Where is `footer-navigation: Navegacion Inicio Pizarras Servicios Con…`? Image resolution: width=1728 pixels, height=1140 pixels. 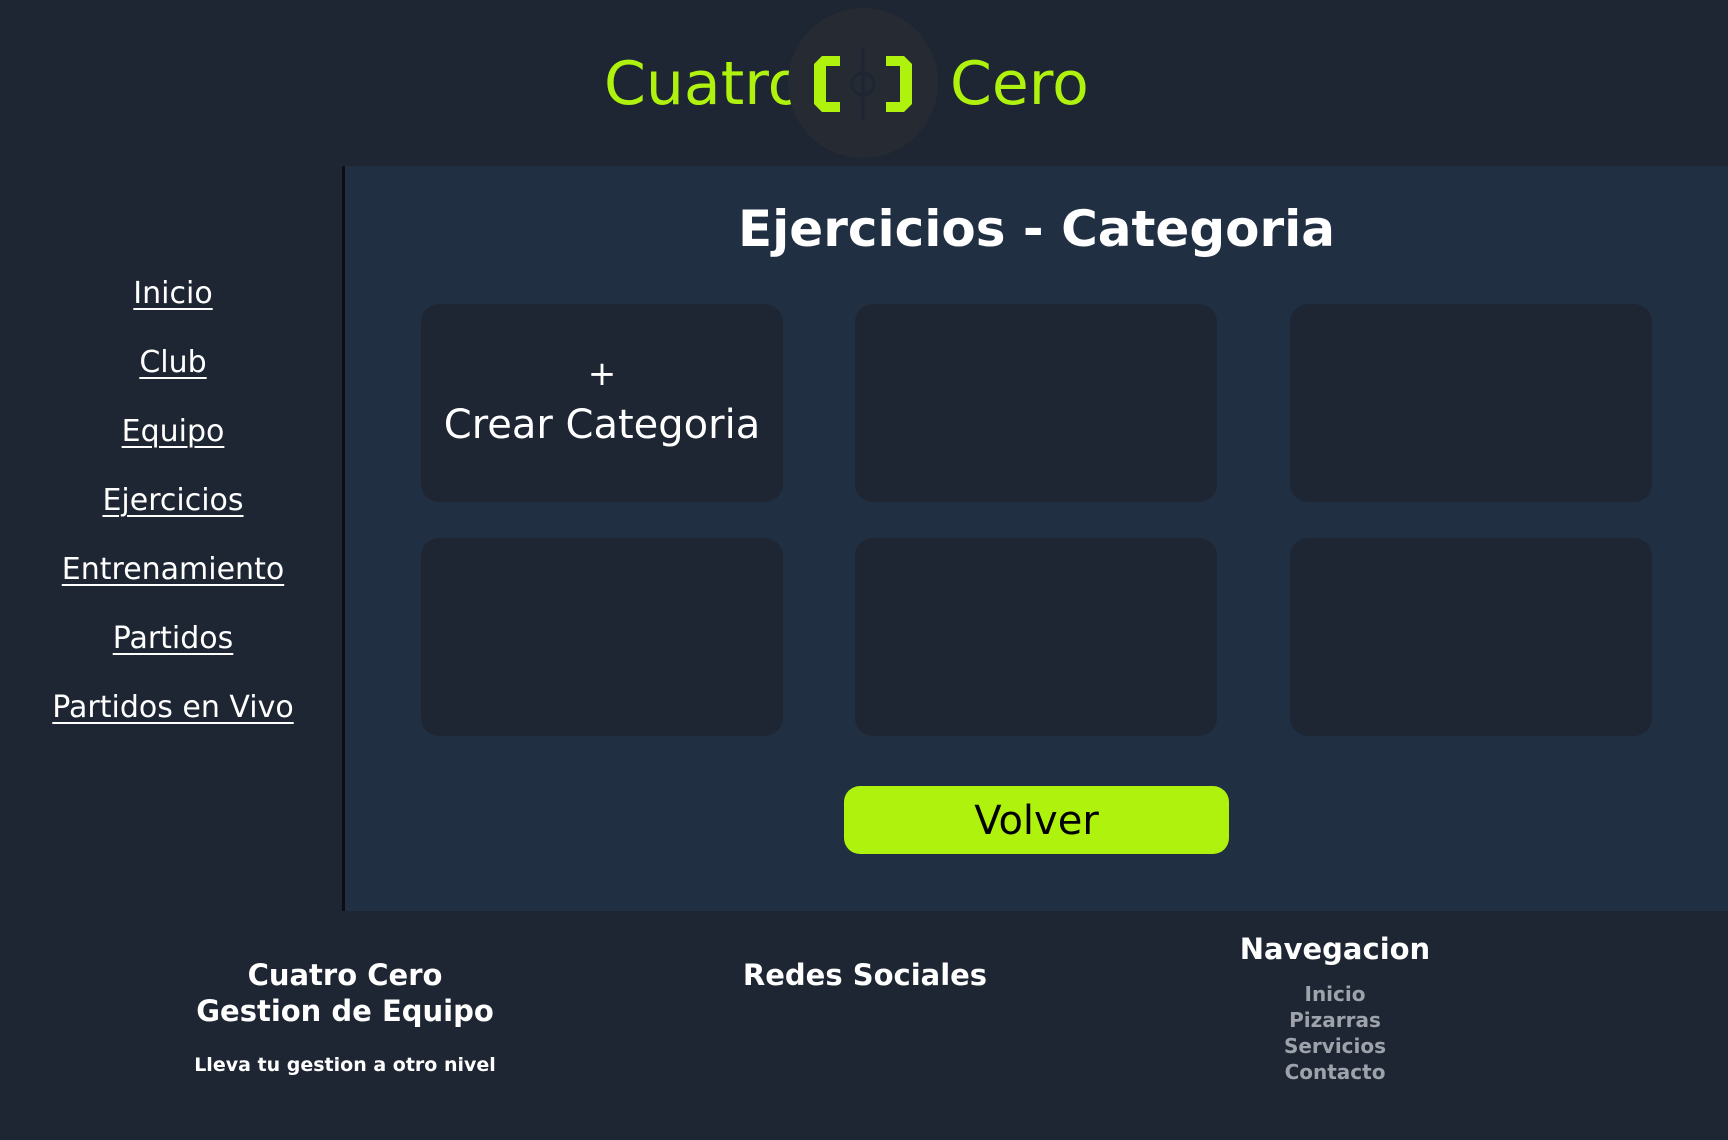
footer-navigation: Navegacion Inicio Pizarras Servicios Con… is located at coordinates (1335, 1008).